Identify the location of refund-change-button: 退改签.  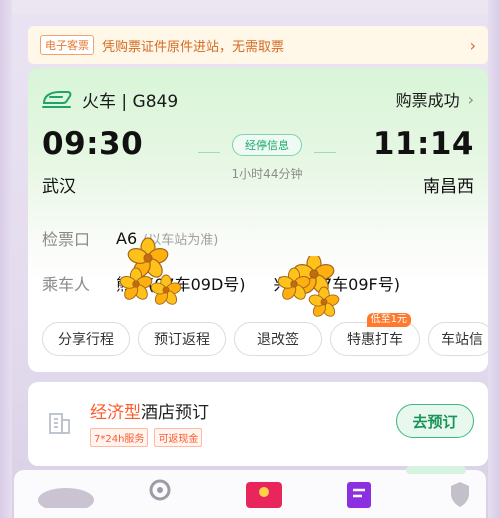
(278, 339).